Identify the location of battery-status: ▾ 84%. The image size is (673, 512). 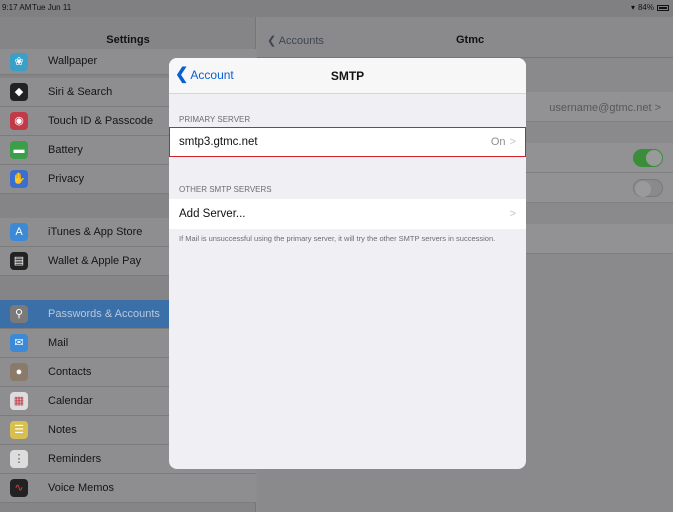
(650, 7).